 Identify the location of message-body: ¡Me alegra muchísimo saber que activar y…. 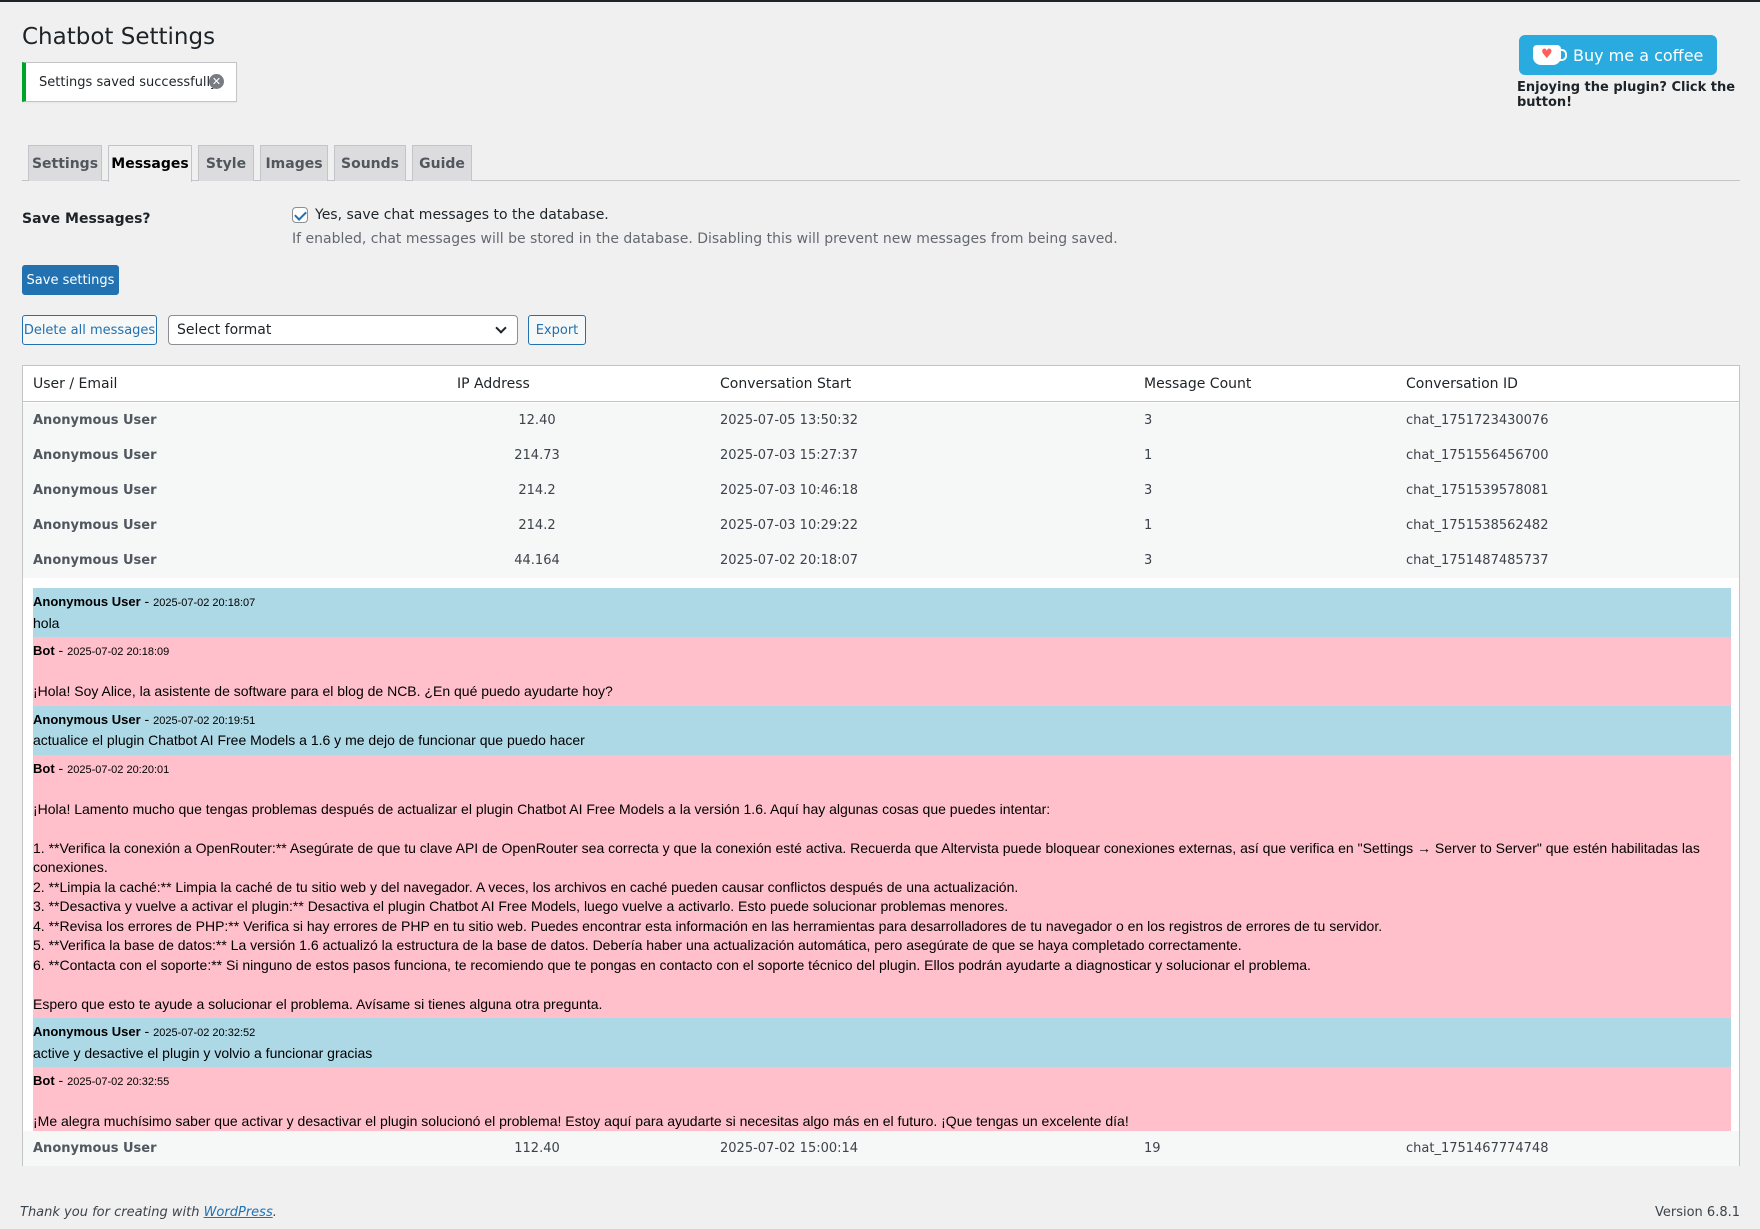
(581, 1121).